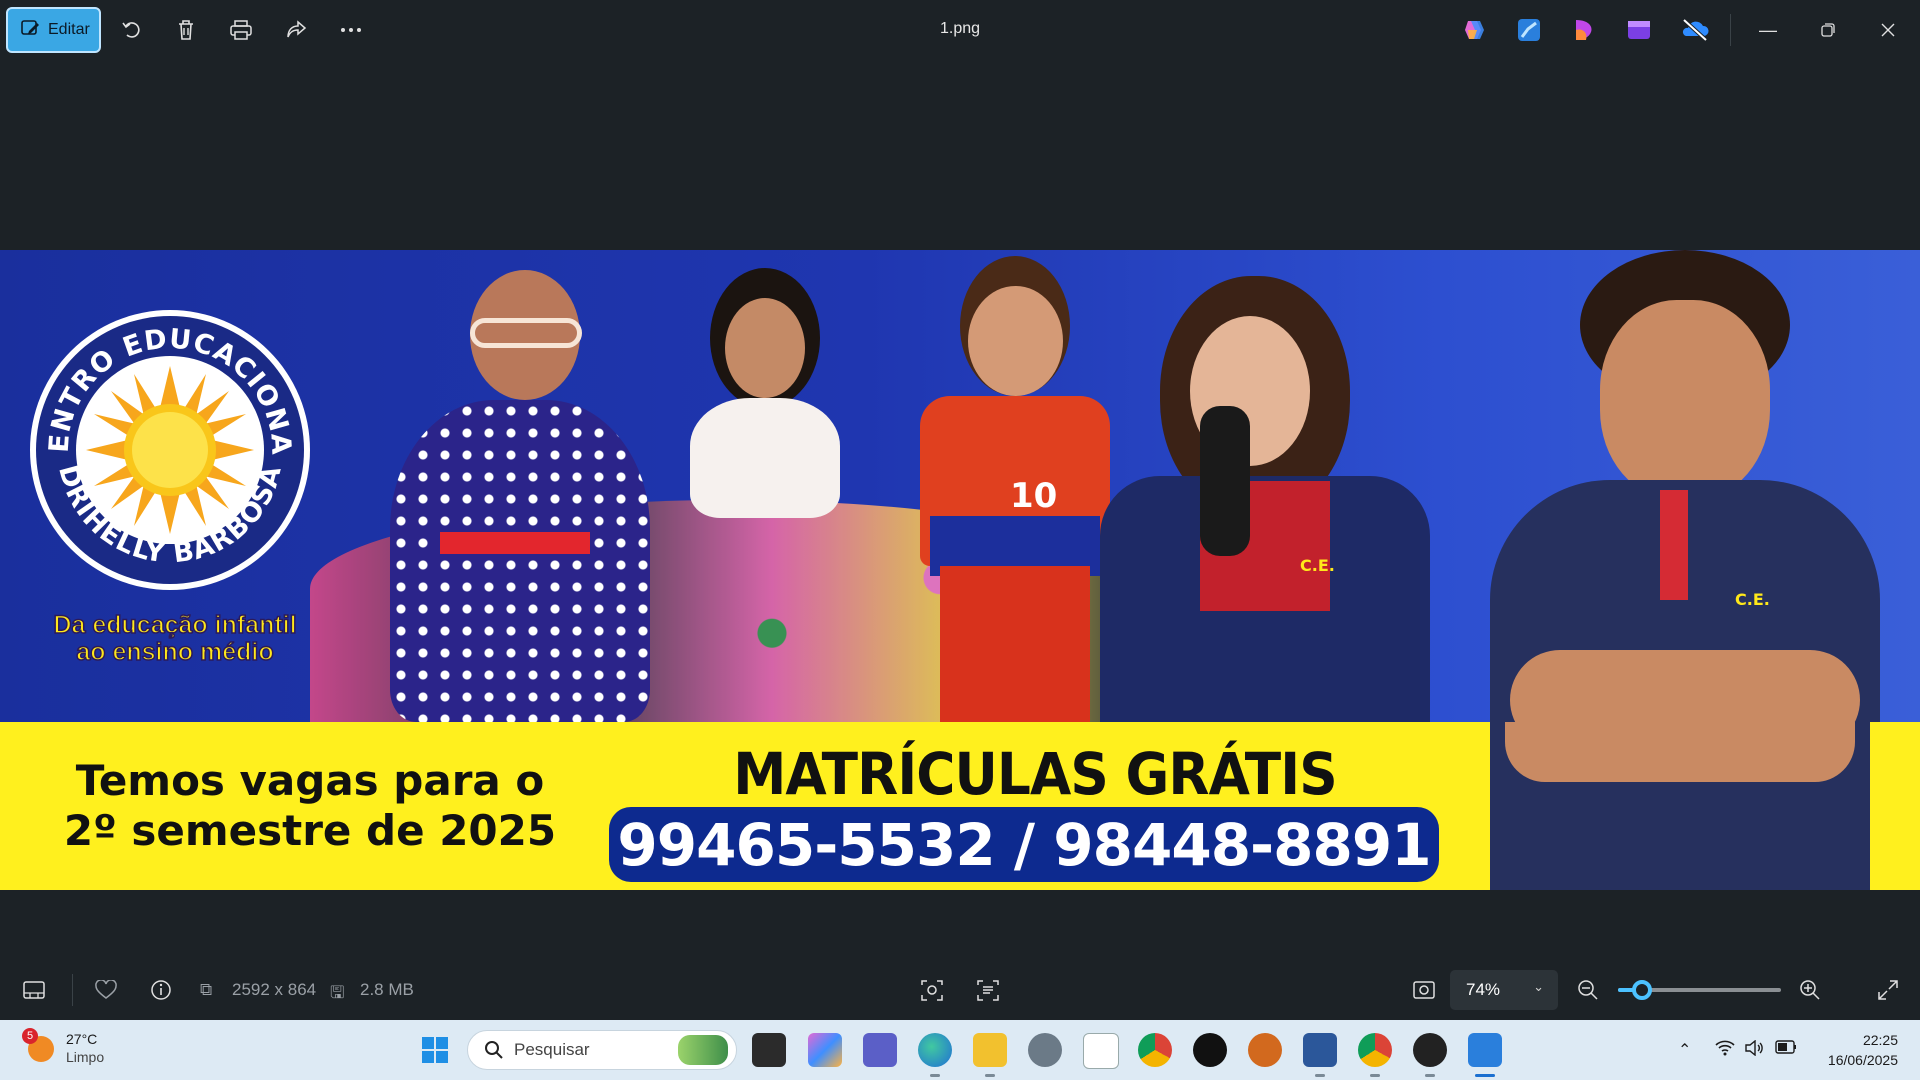 The image size is (1920, 1080). What do you see at coordinates (1424, 990) in the screenshot?
I see `fit-to-window-icon` at bounding box center [1424, 990].